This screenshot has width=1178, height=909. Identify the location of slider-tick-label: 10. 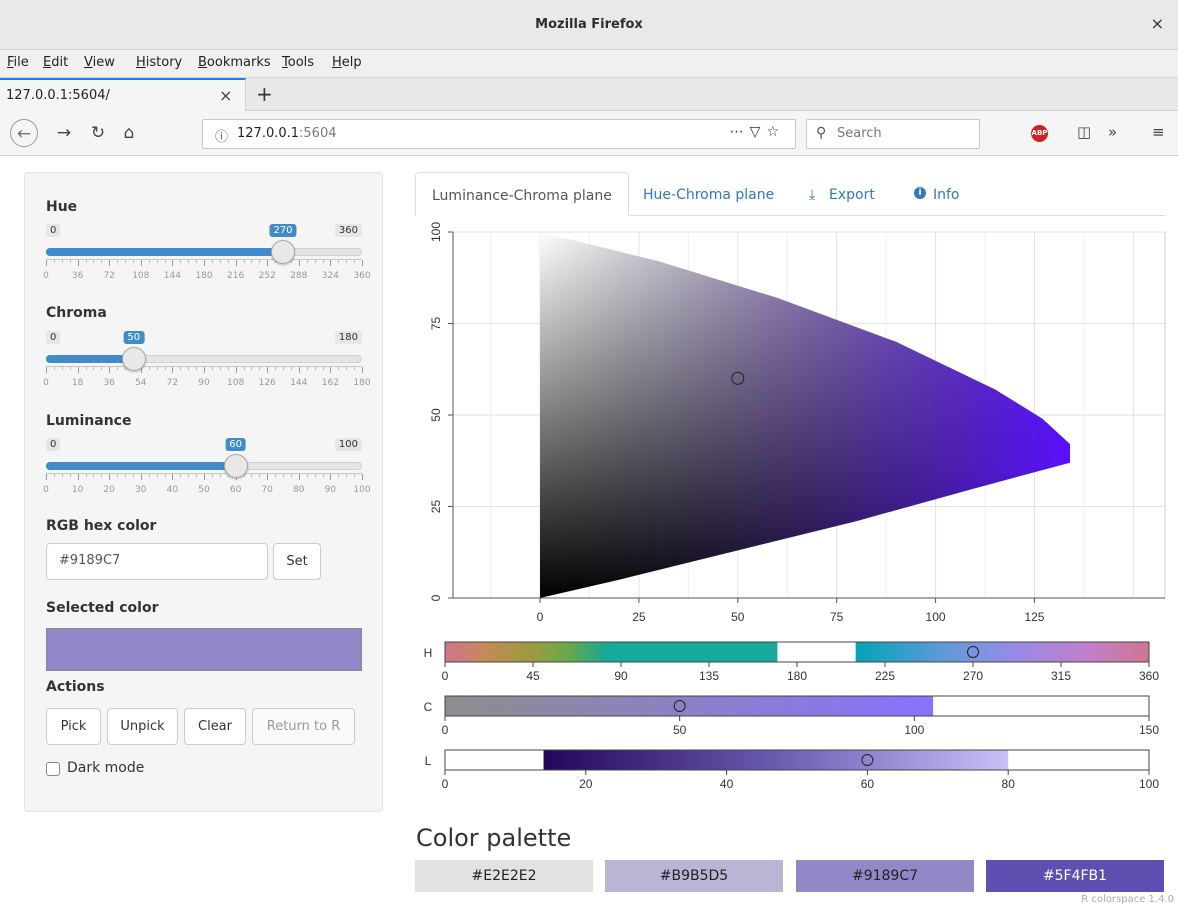
(77, 490).